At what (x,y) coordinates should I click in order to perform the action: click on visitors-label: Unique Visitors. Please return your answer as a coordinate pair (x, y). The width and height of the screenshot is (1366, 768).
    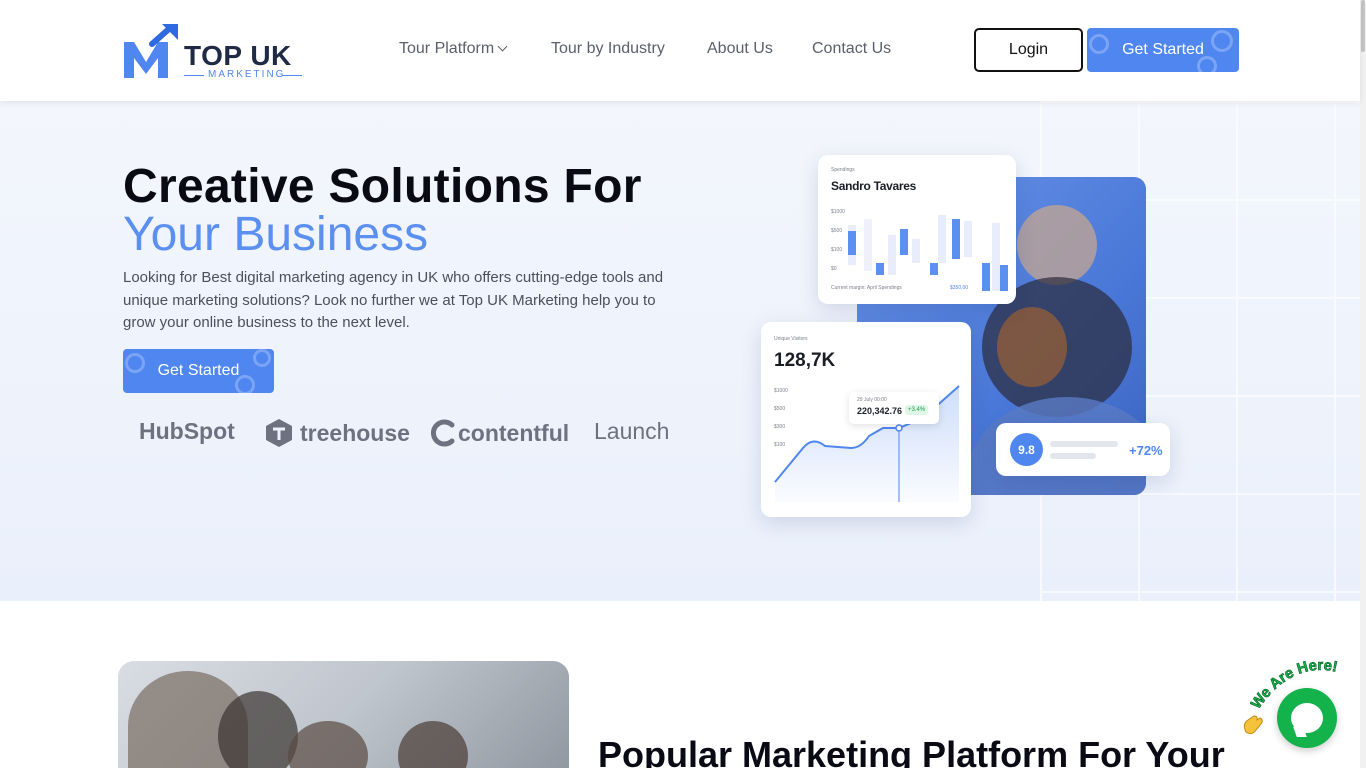
    Looking at the image, I should click on (791, 339).